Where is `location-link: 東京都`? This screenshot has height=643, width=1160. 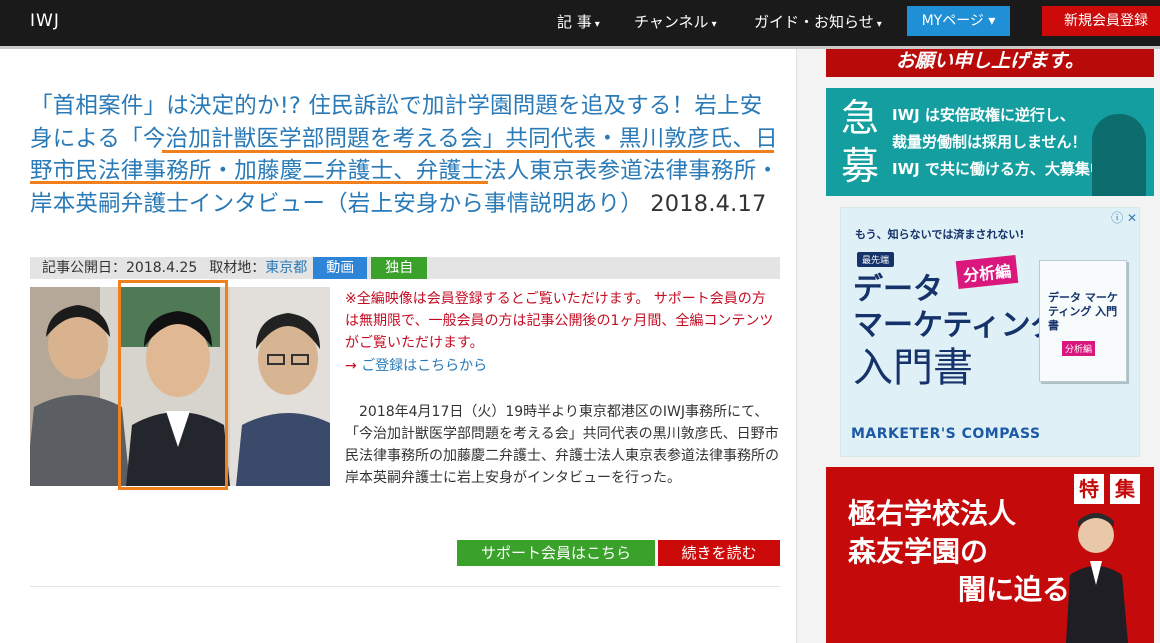 location-link: 東京都 is located at coordinates (286, 268).